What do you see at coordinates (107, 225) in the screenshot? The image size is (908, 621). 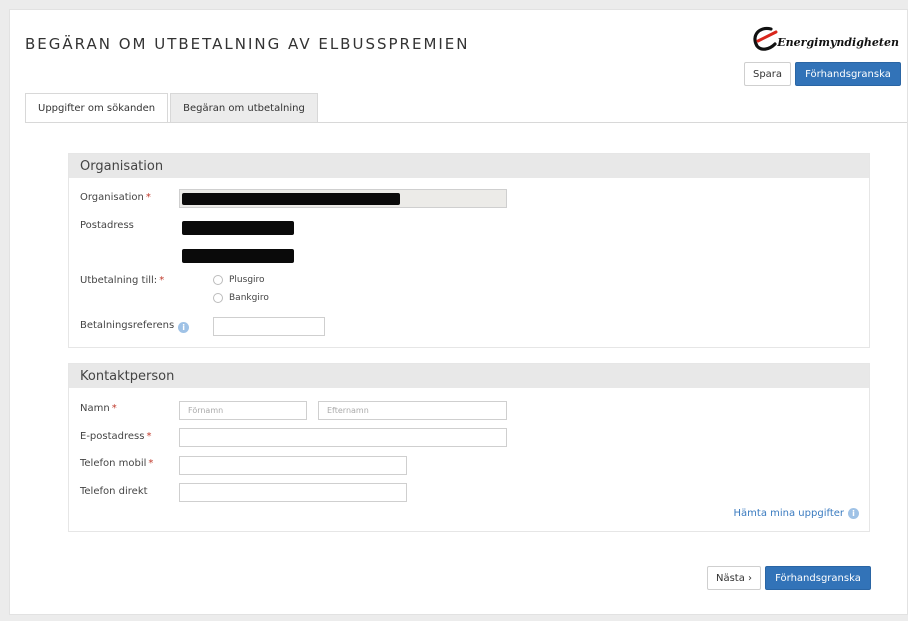 I see `postal-label: Postadress` at bounding box center [107, 225].